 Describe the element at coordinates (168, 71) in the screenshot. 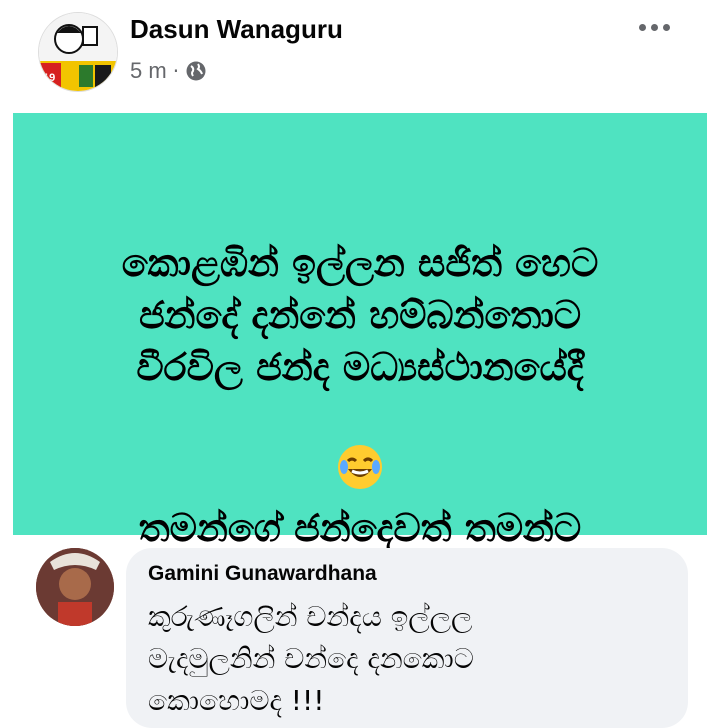

I see `post-meta: 5 m ·` at that location.